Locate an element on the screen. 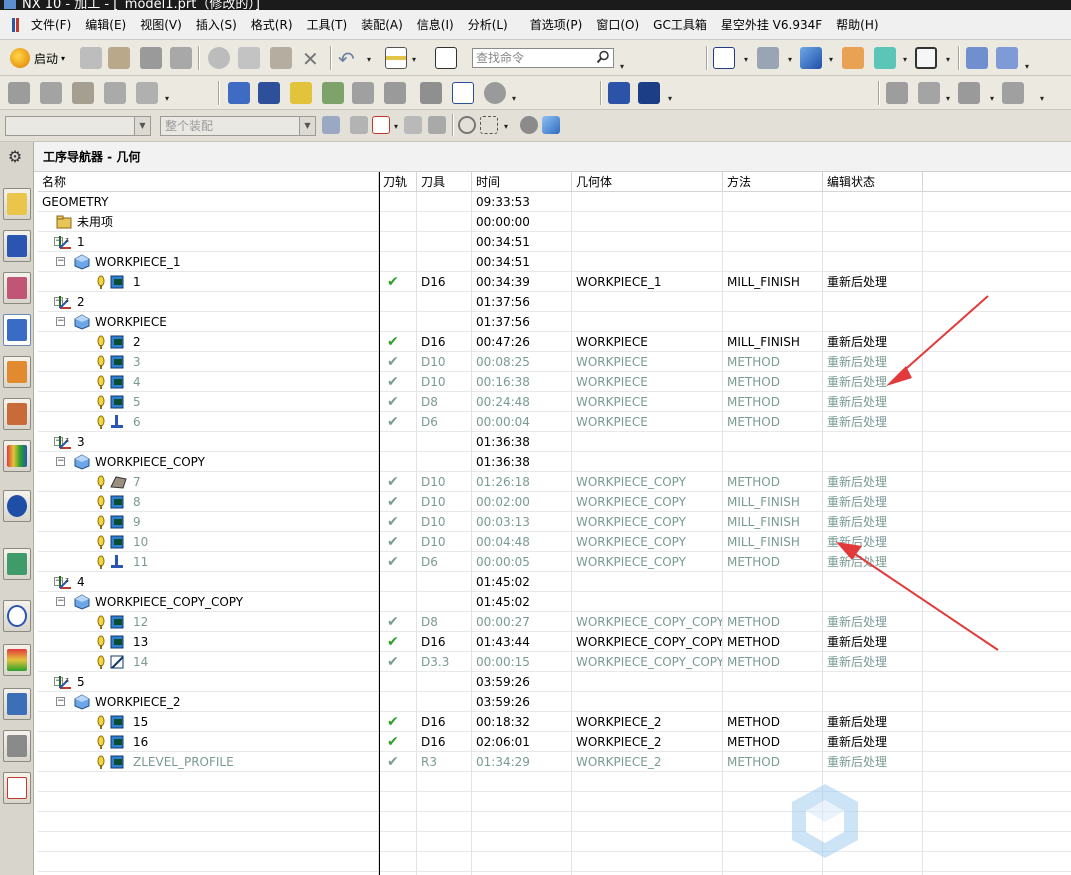  tree-node-row: − WORKPIECE_COPY_COPY 01:45:02 is located at coordinates (554, 602).